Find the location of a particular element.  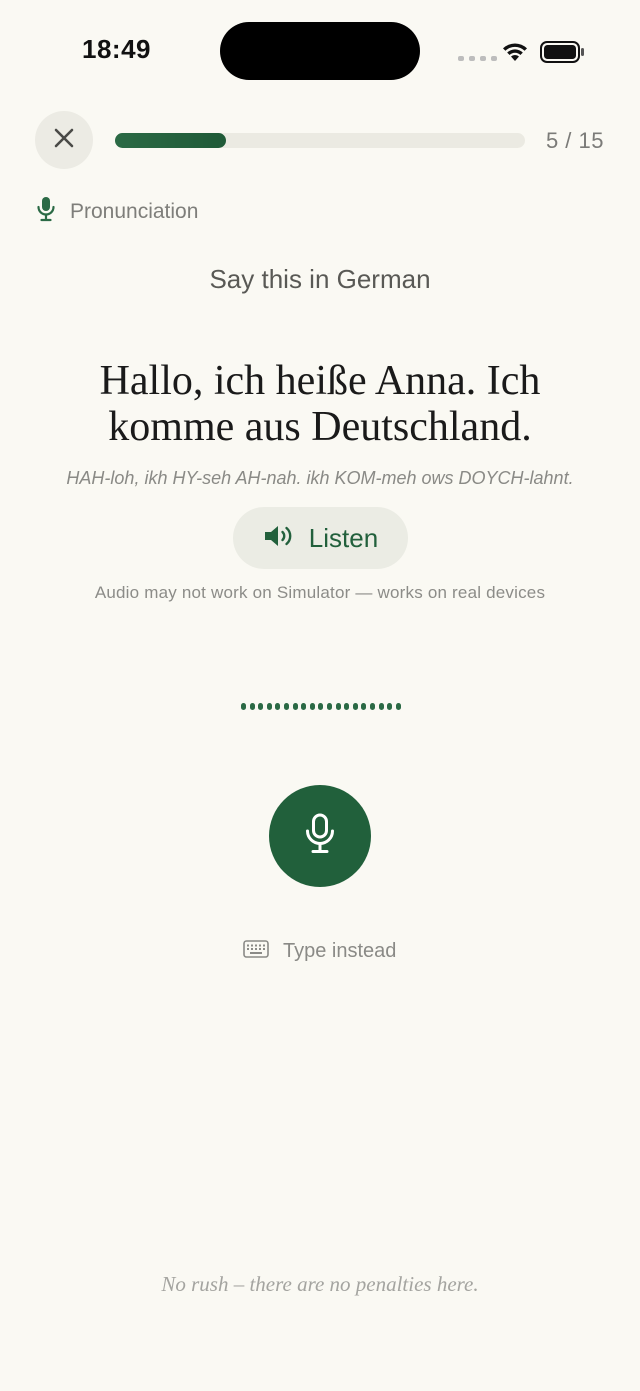

cellular-signal-icon is located at coordinates (477, 58).